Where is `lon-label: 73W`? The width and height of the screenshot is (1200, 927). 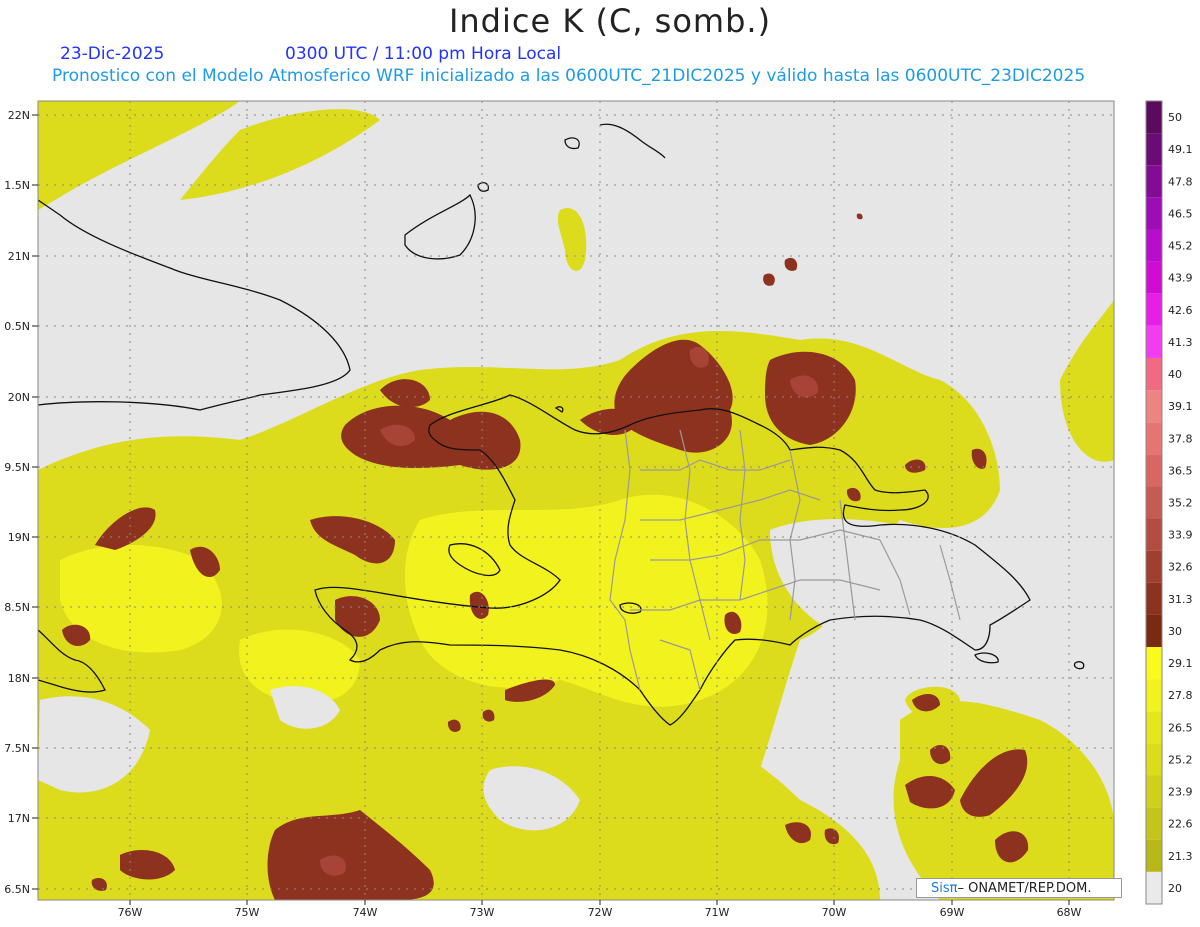 lon-label: 73W is located at coordinates (482, 912).